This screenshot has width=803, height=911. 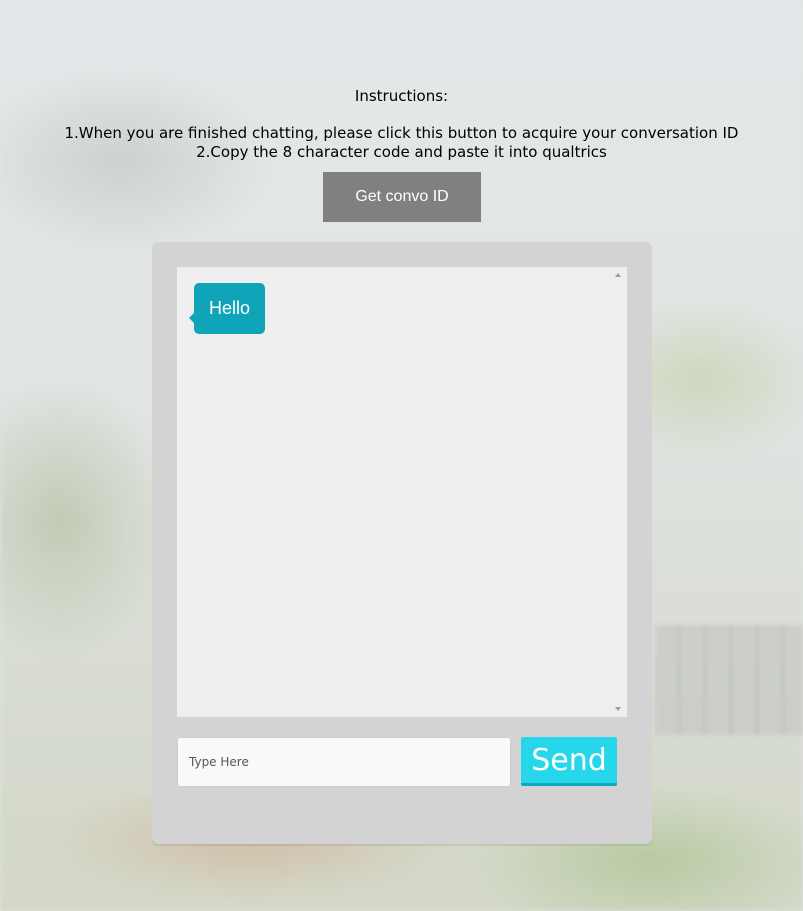 What do you see at coordinates (344, 762) in the screenshot?
I see `message-input` at bounding box center [344, 762].